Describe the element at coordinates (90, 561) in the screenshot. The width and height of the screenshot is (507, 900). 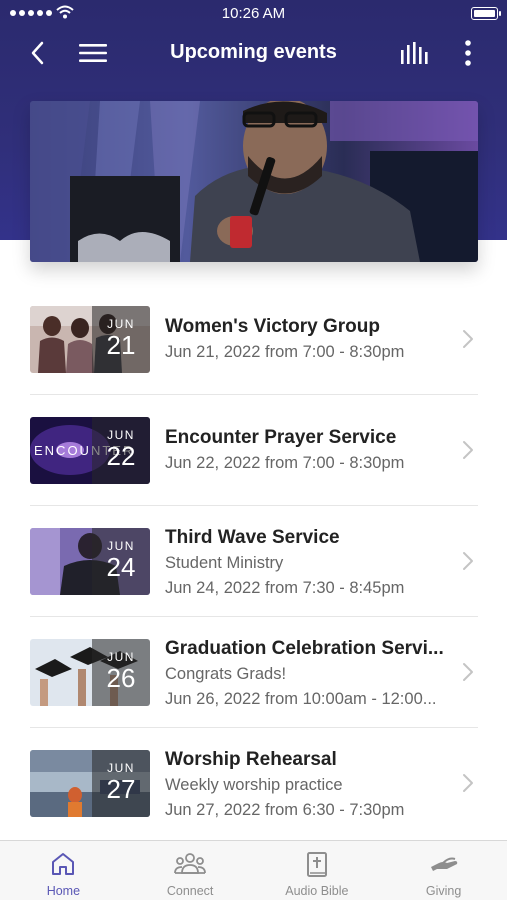
I see `event-thumbnail: JUN 24` at that location.